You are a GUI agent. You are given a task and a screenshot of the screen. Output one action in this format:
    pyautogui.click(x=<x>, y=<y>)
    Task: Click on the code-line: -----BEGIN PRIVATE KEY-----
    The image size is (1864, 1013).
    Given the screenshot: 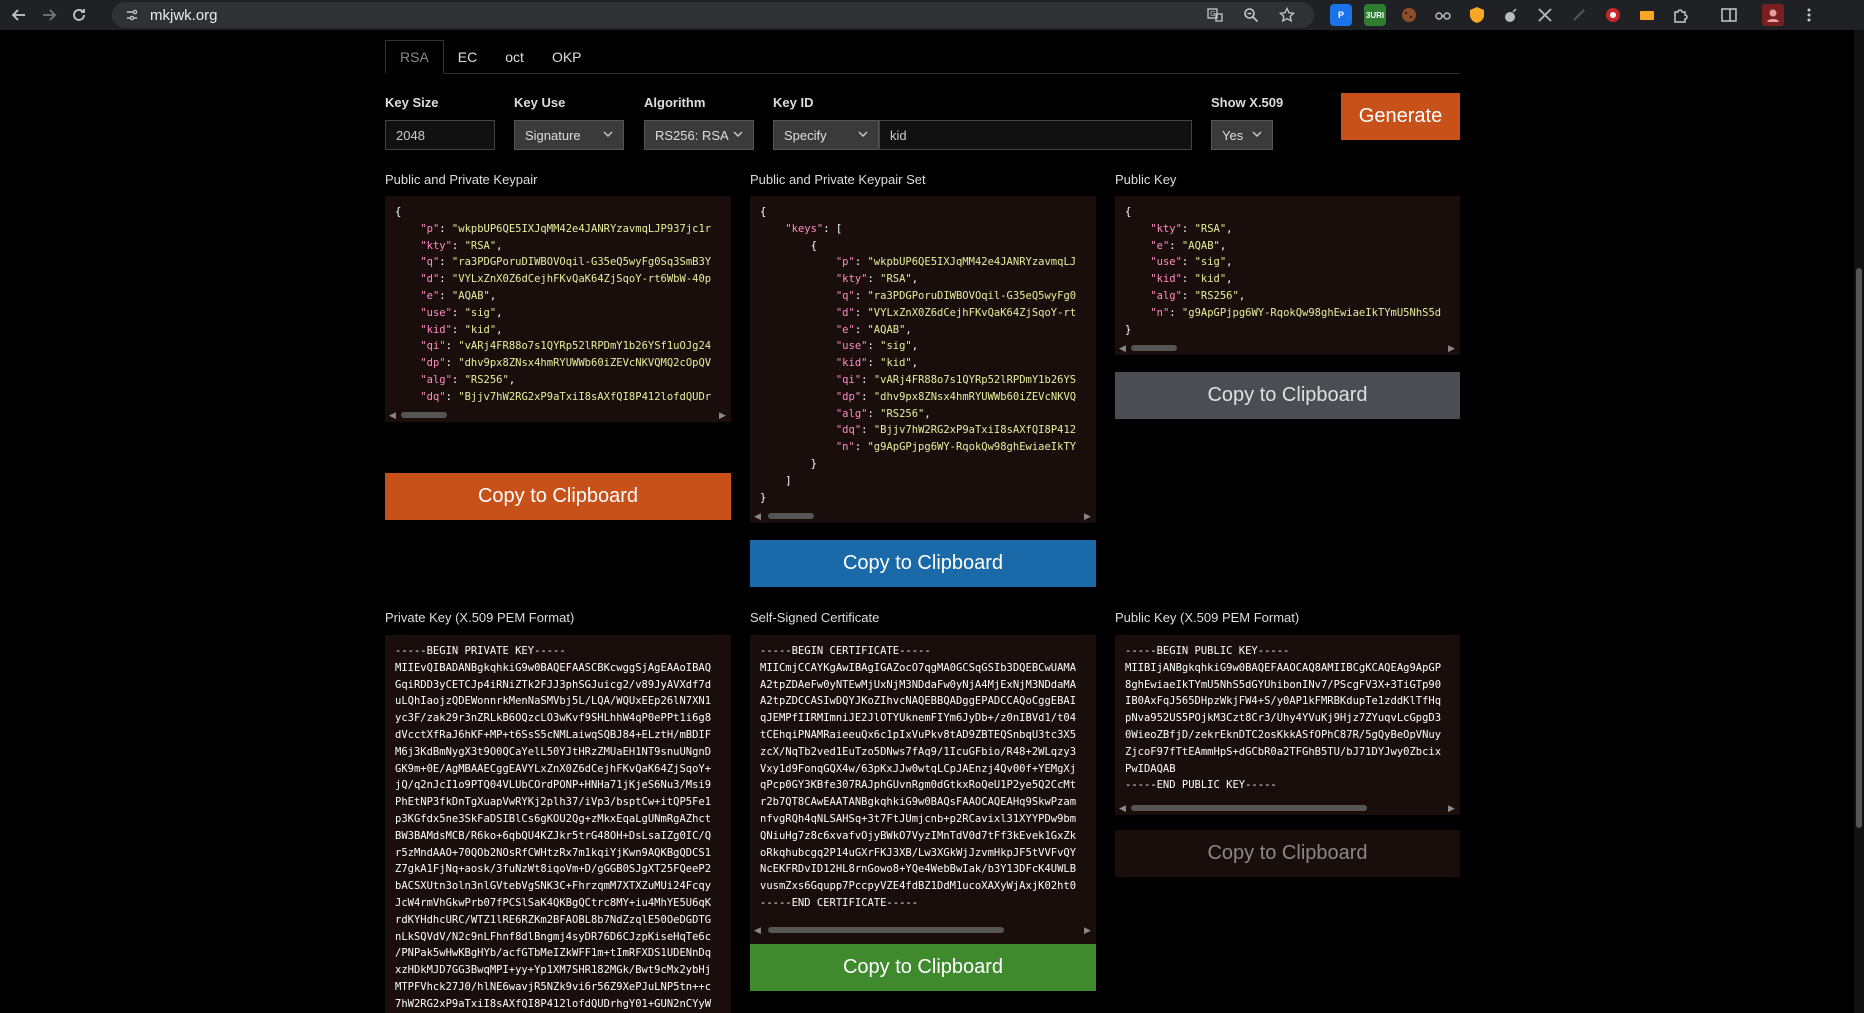 What is the action you would take?
    pyautogui.click(x=480, y=651)
    